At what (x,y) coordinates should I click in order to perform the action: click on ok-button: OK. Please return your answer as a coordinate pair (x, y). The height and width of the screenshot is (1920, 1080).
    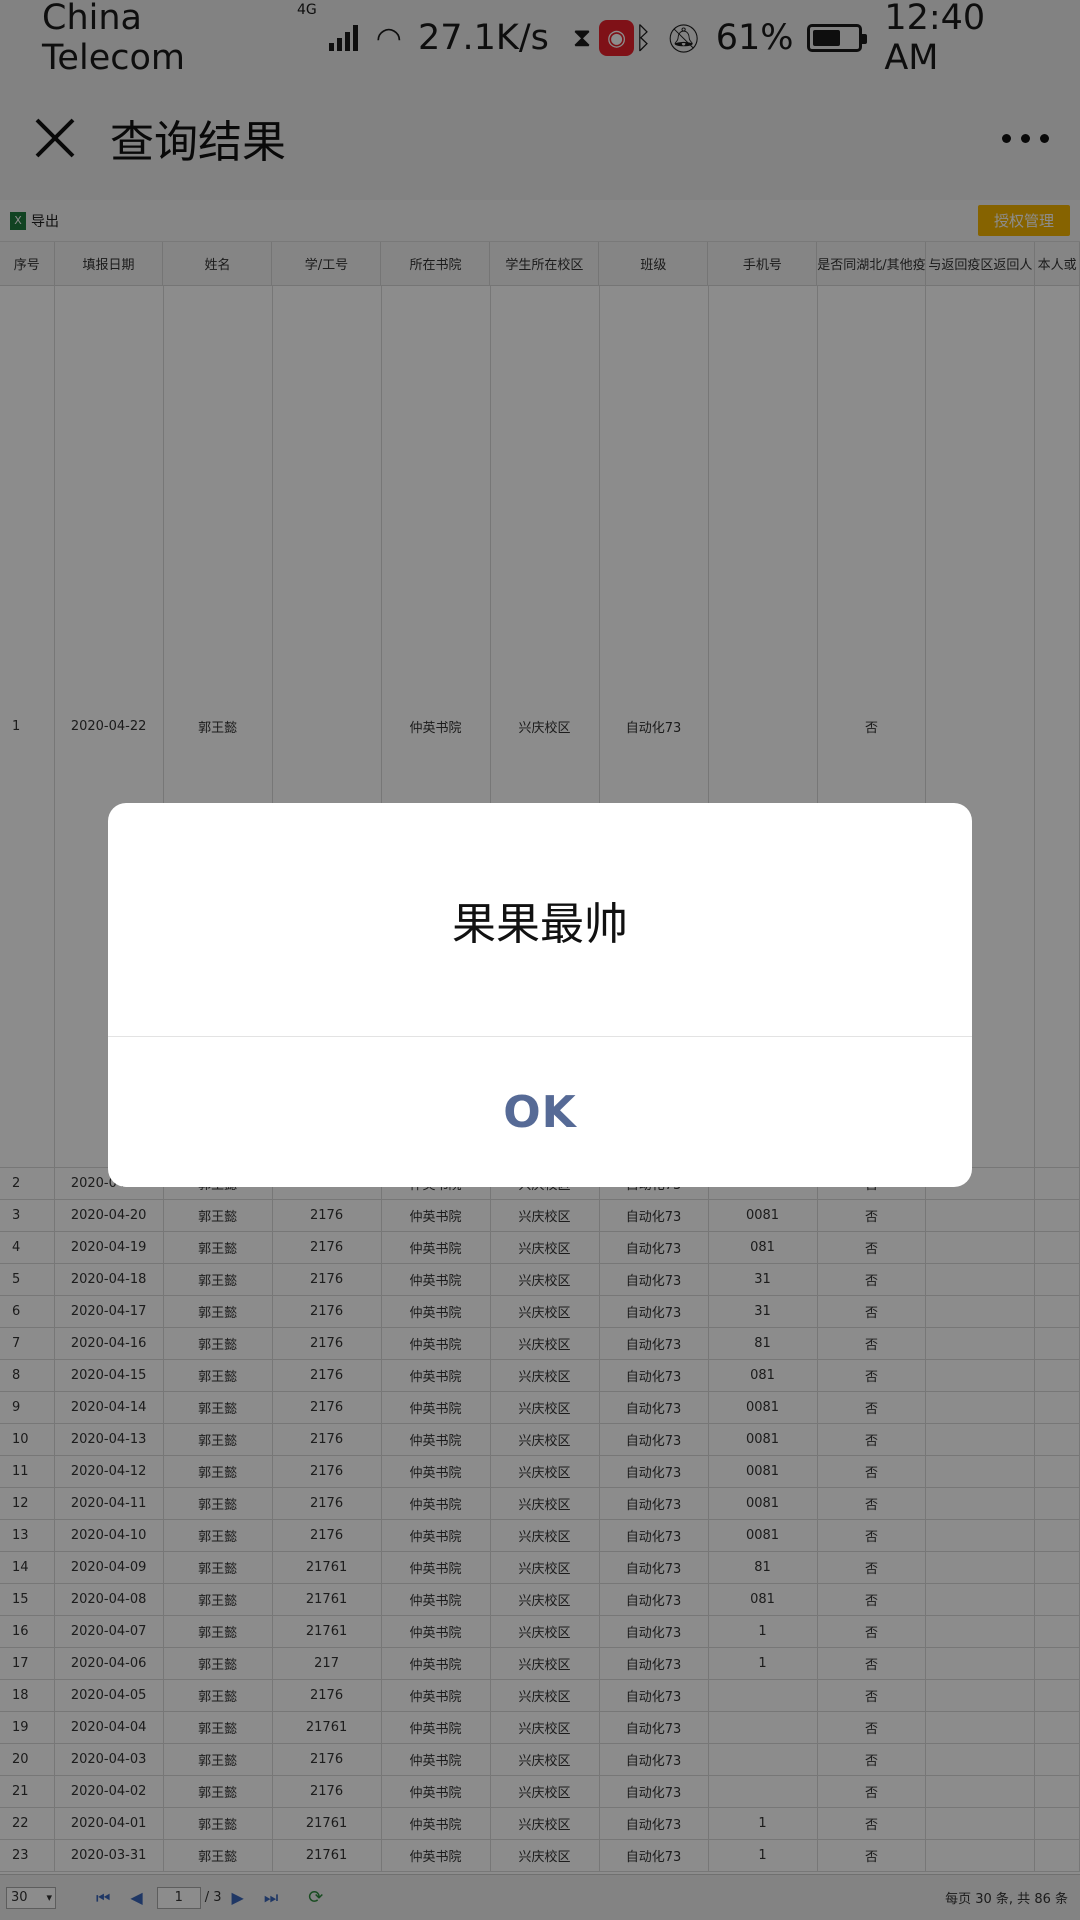
    Looking at the image, I should click on (540, 1112).